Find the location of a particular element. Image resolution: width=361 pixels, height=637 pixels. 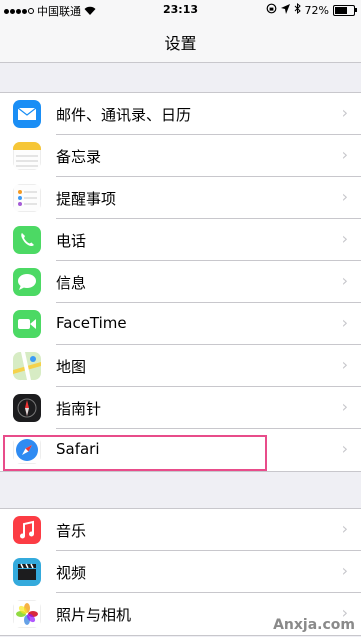

music-icon is located at coordinates (27, 530).